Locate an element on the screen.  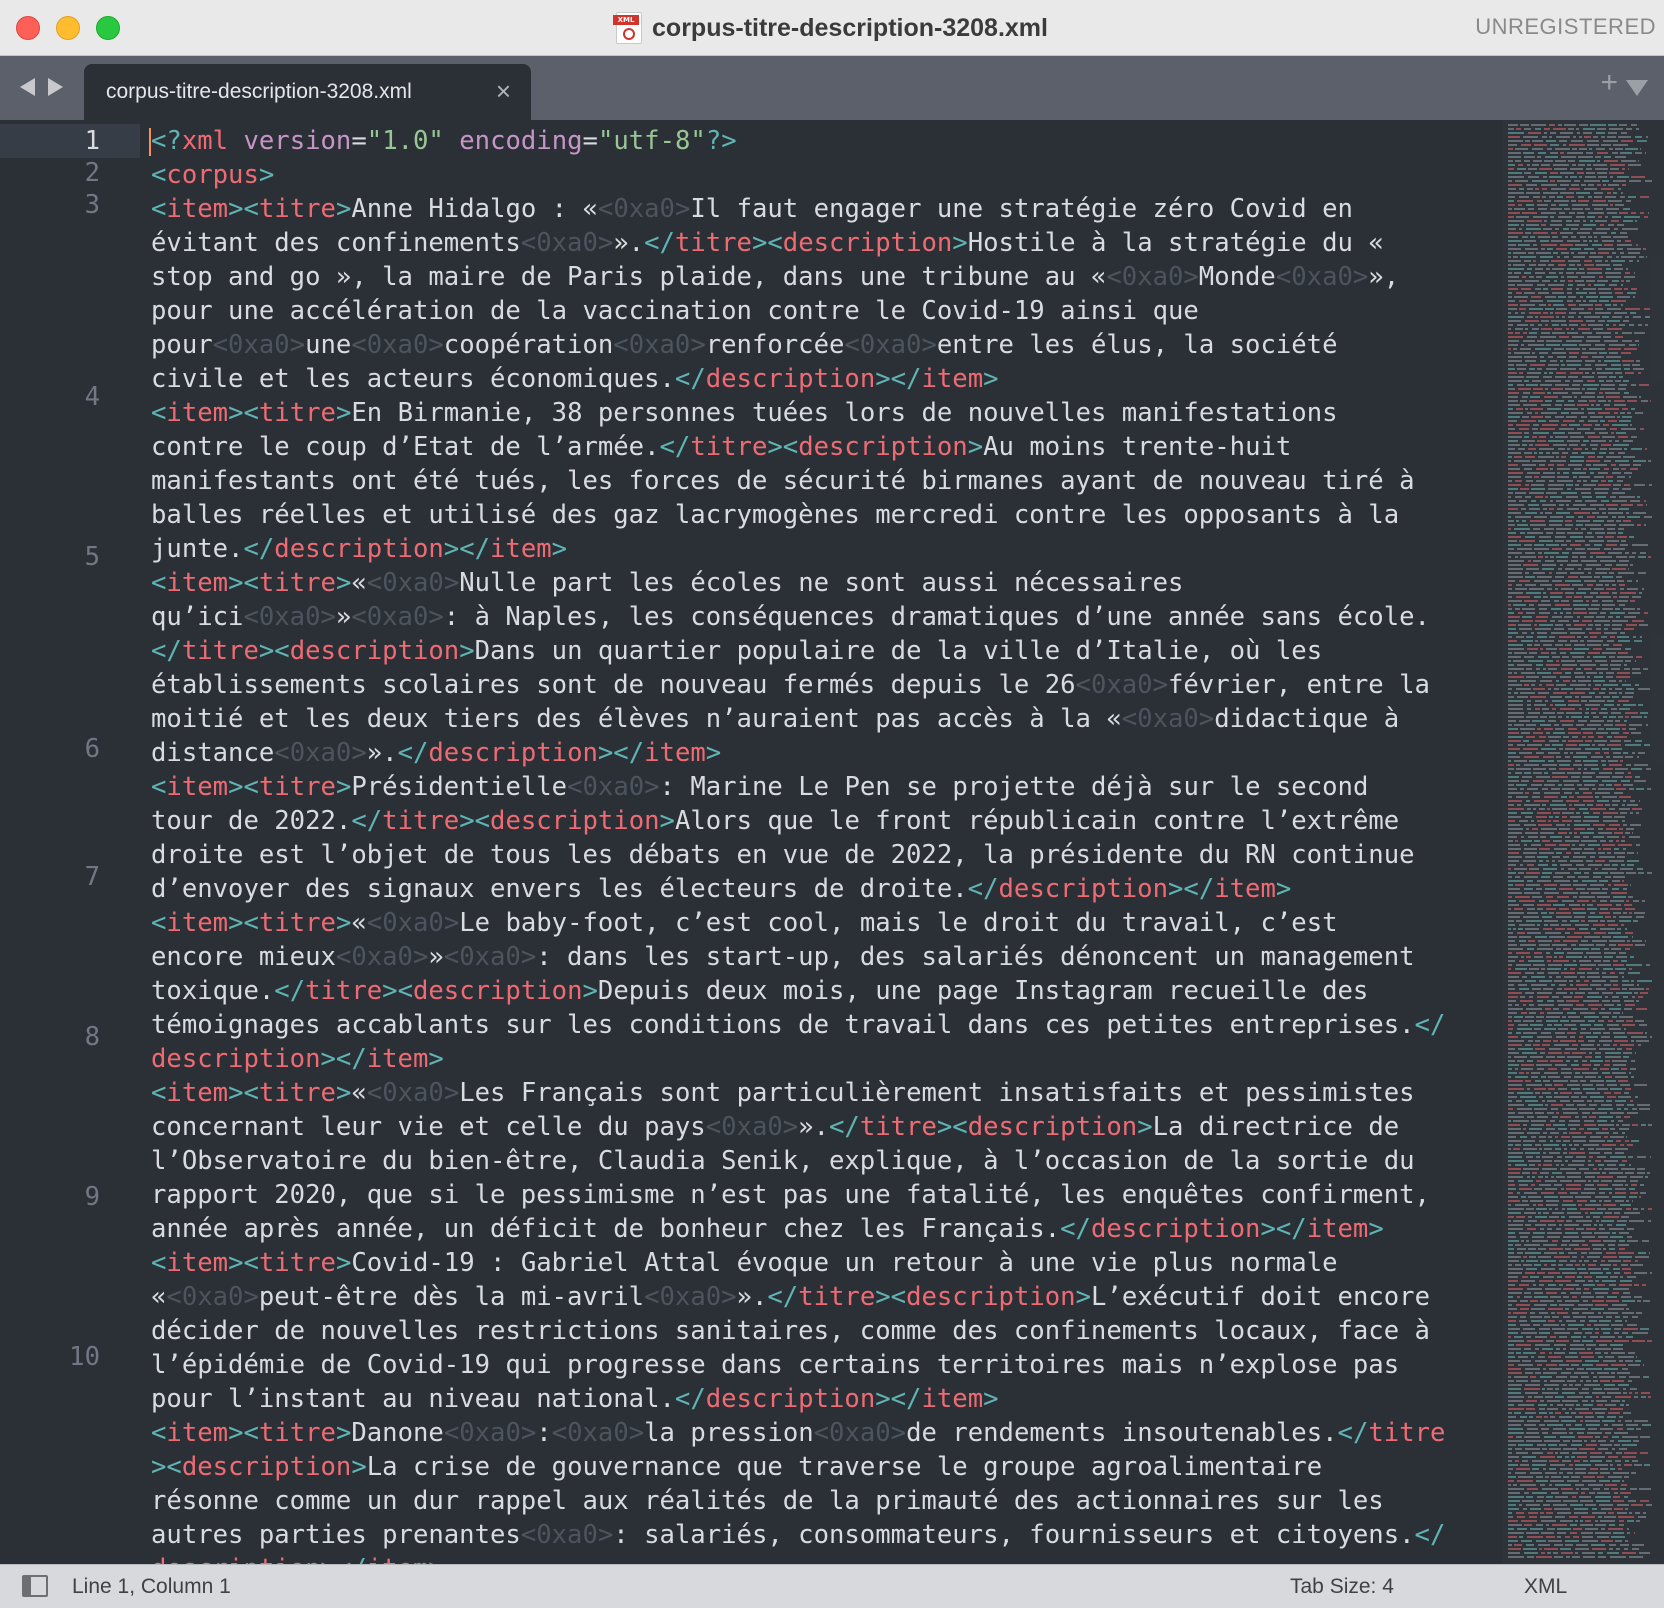
back-arrow-icon is located at coordinates (27, 87).